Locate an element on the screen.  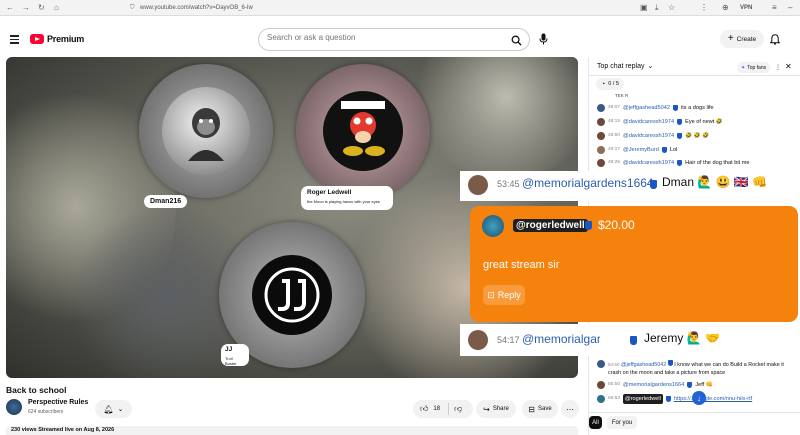
tab-all: All is located at coordinates (595, 422).